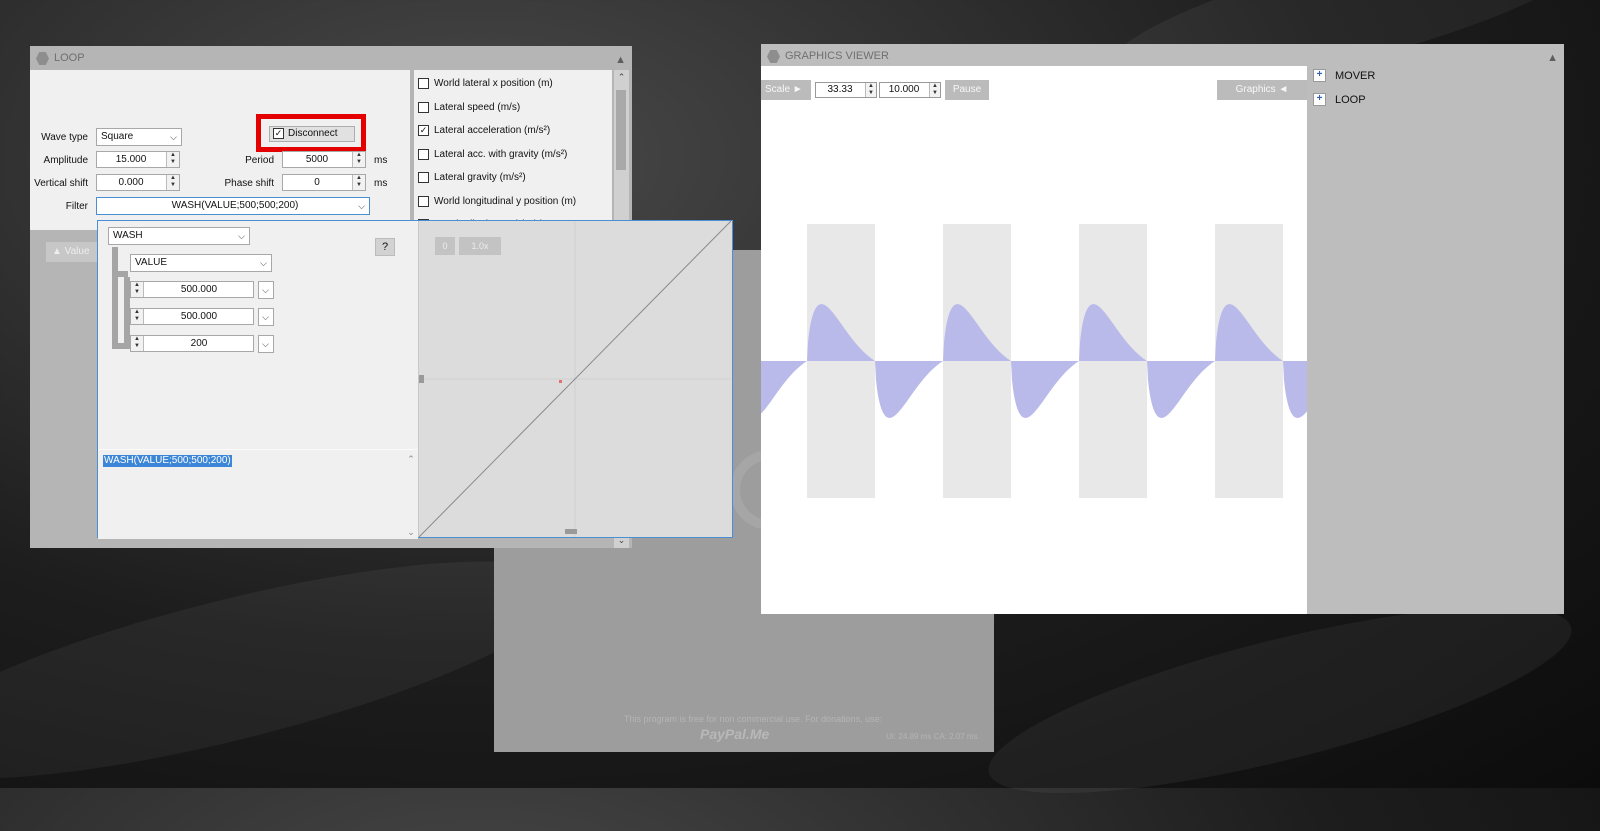 This screenshot has width=1600, height=831. What do you see at coordinates (167, 461) in the screenshot?
I see `expression-text: WASH(VALUE;500;500;200)` at bounding box center [167, 461].